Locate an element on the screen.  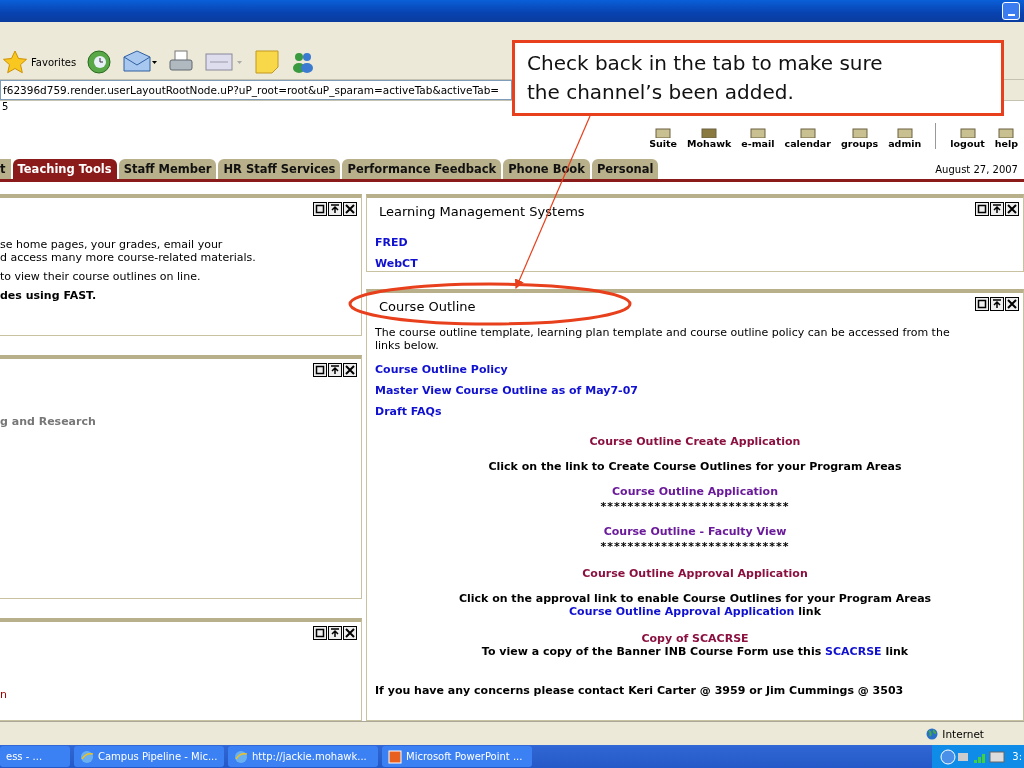
inline-link: SCACRSE is located at coordinates (853, 651).